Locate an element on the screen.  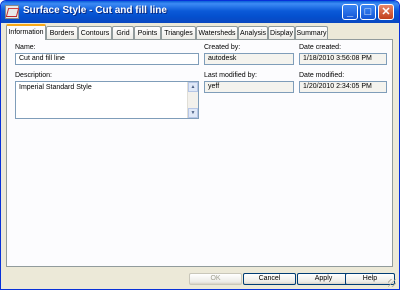
scroll-up-arrow-icon: ▲ is located at coordinates (193, 87).